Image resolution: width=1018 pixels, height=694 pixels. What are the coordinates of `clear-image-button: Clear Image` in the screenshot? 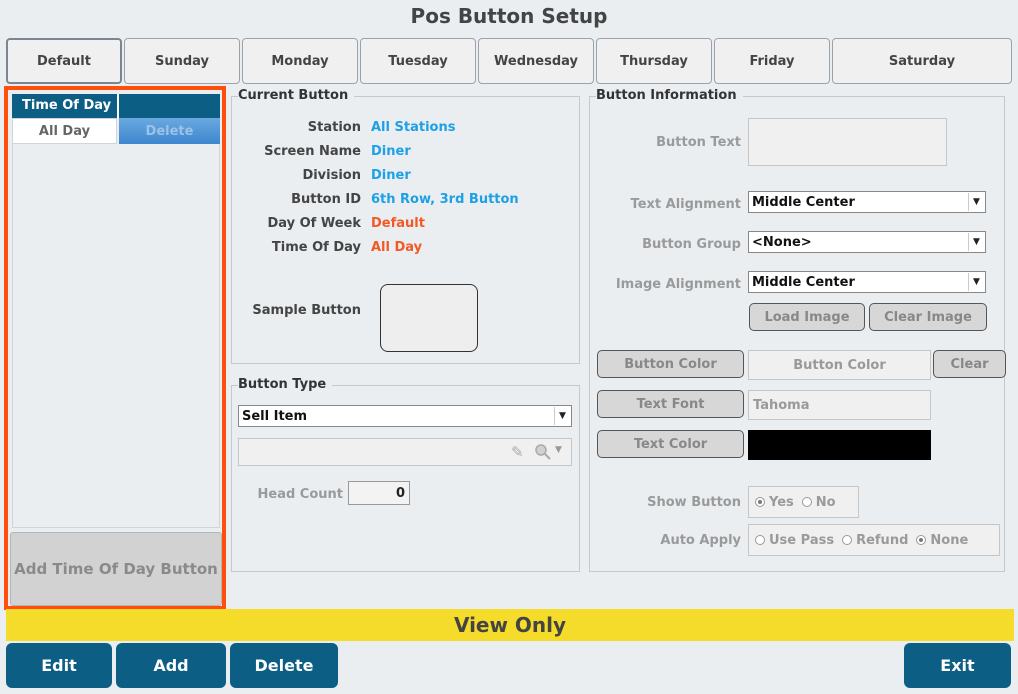 It's located at (928, 317).